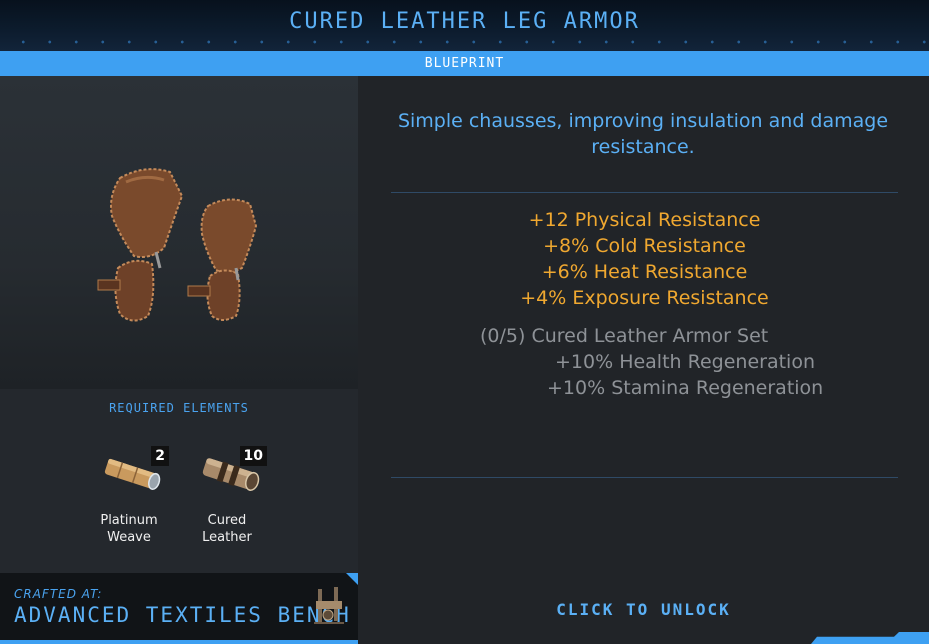 The height and width of the screenshot is (644, 929). Describe the element at coordinates (644, 298) in the screenshot. I see `stat-line: +4% Exposure Resistance` at that location.